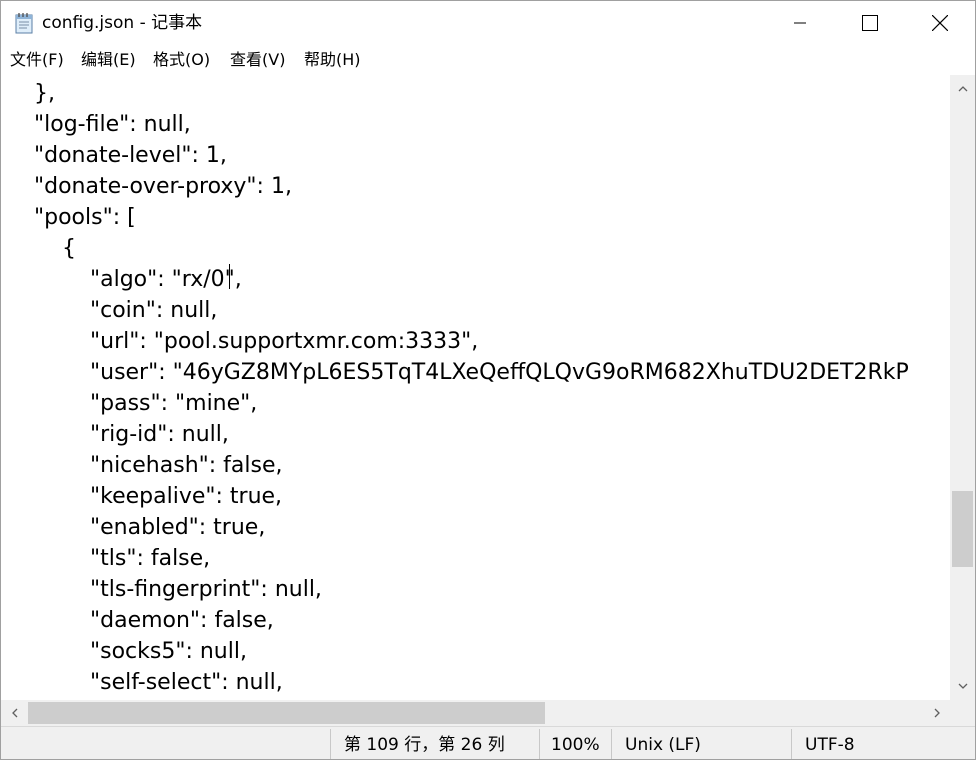 This screenshot has width=976, height=760. I want to click on scroll-down-button, so click(962, 686).